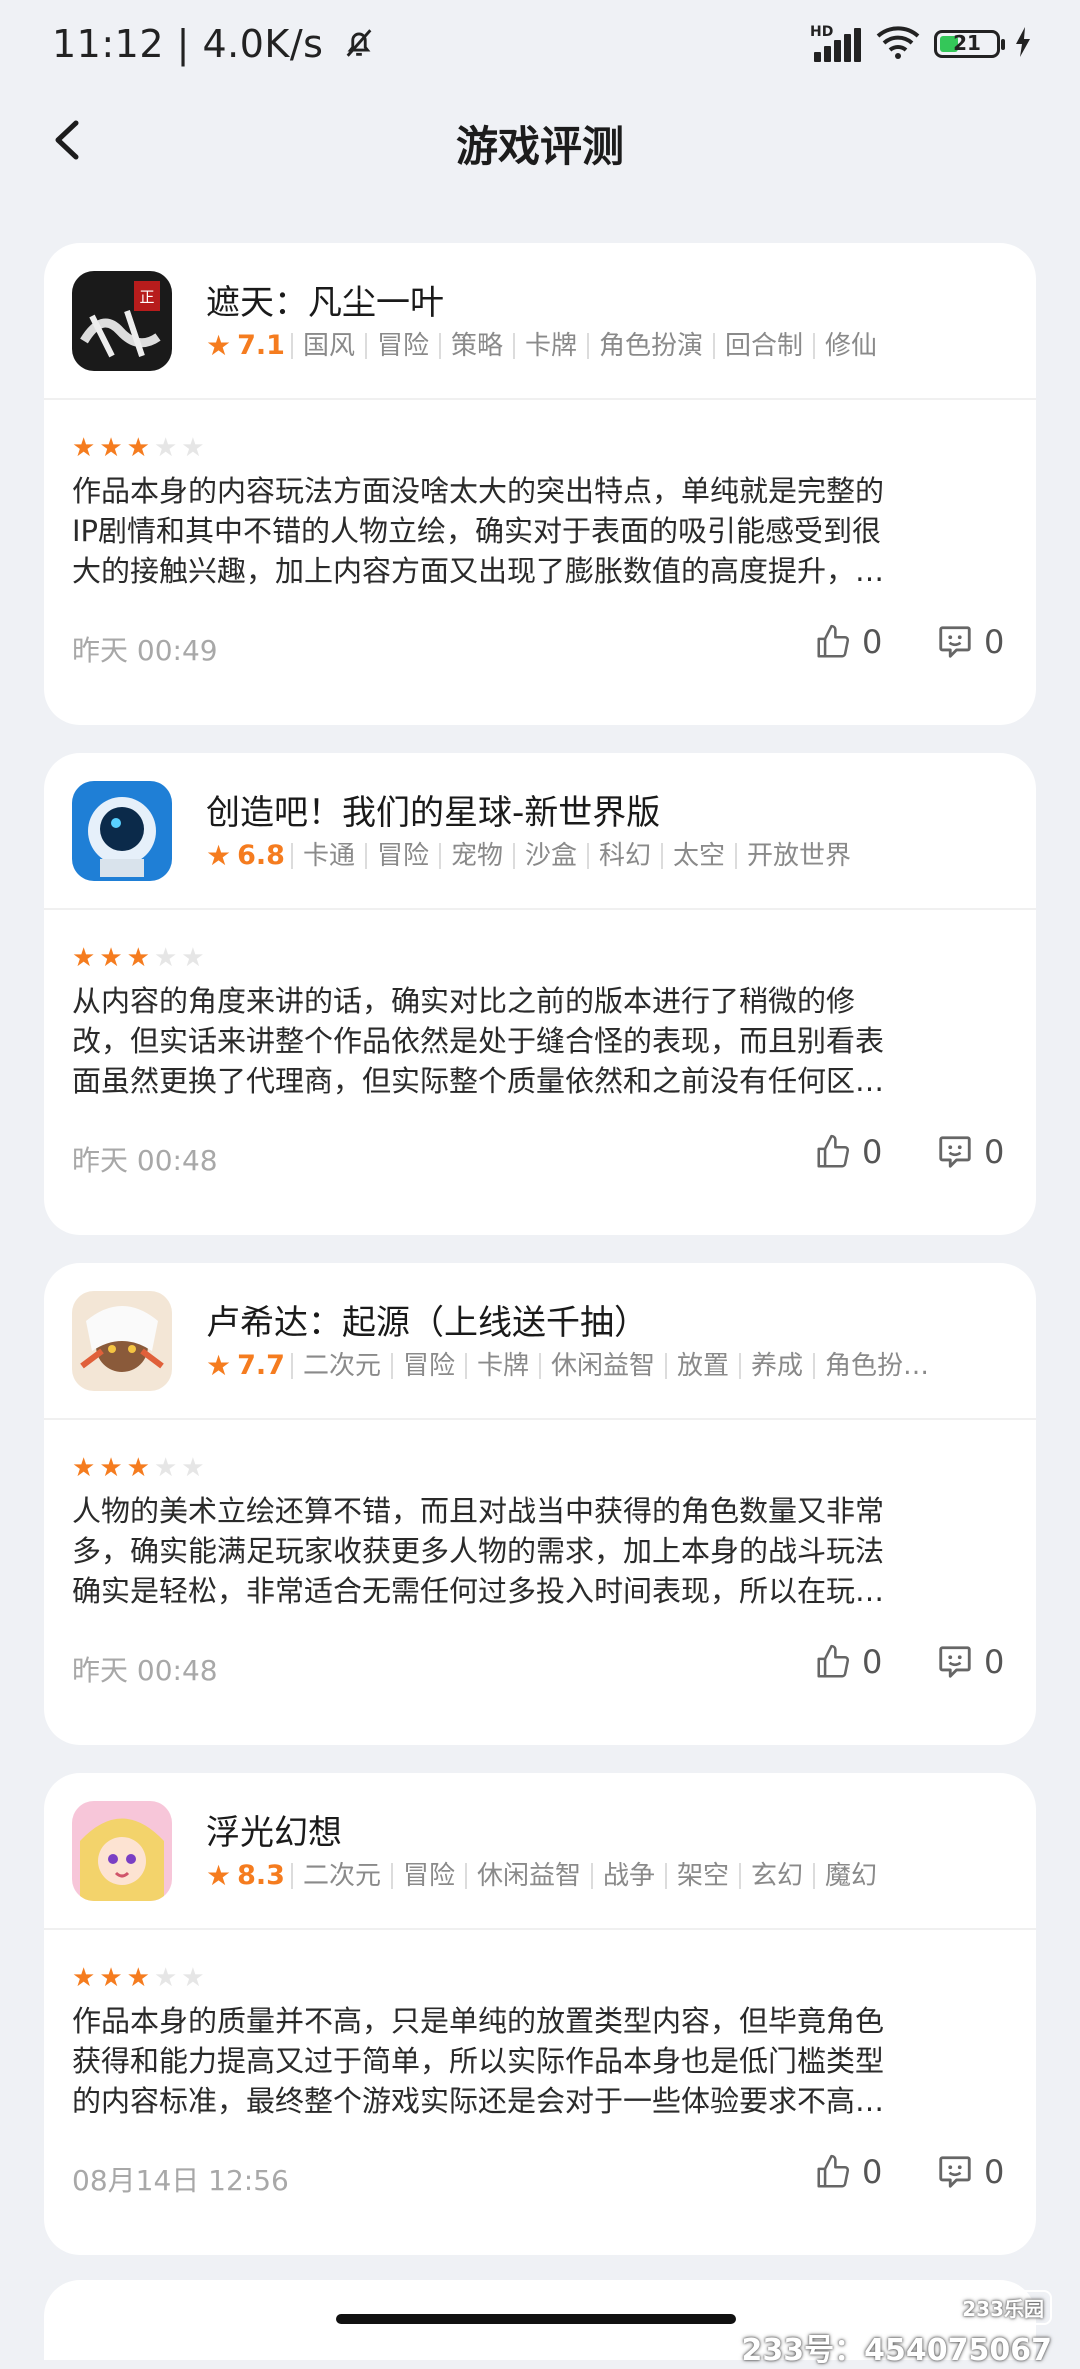 The width and height of the screenshot is (1080, 2369). Describe the element at coordinates (850, 345) in the screenshot. I see `game-tag: 修仙` at that location.